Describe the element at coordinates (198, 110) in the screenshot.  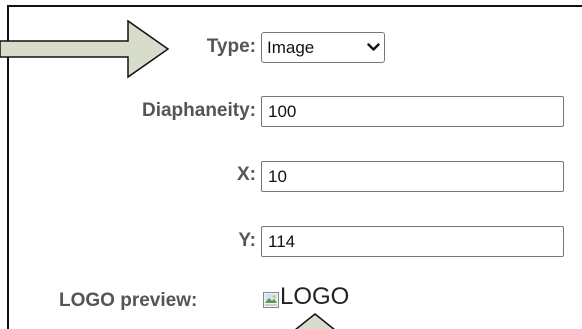
I see `diaphaneity-label: Diaphaneity:` at that location.